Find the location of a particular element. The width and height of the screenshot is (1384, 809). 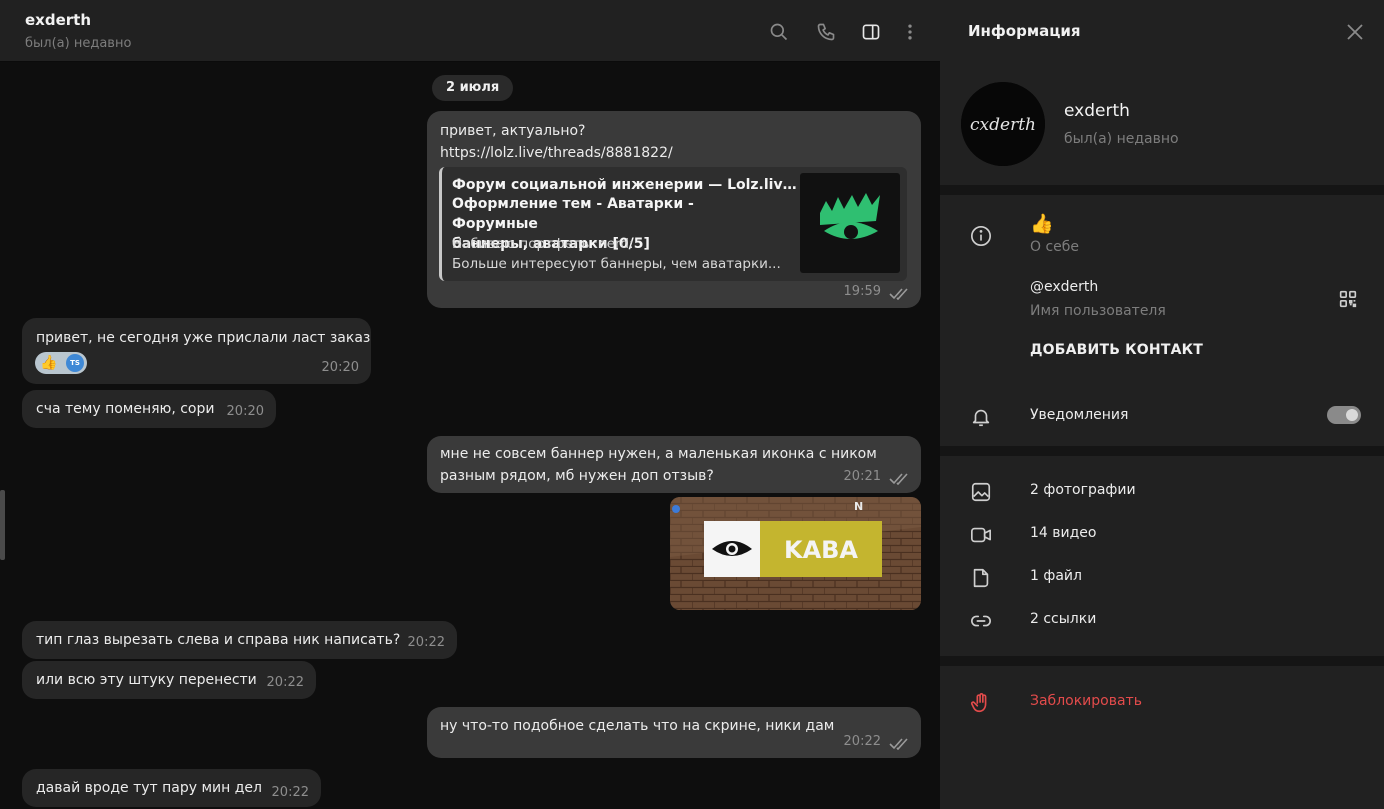

media-files-link: 1 файл is located at coordinates (1056, 576).